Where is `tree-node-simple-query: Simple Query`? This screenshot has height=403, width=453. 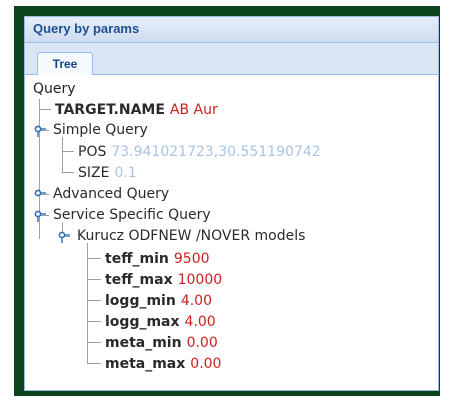 tree-node-simple-query: Simple Query is located at coordinates (100, 130).